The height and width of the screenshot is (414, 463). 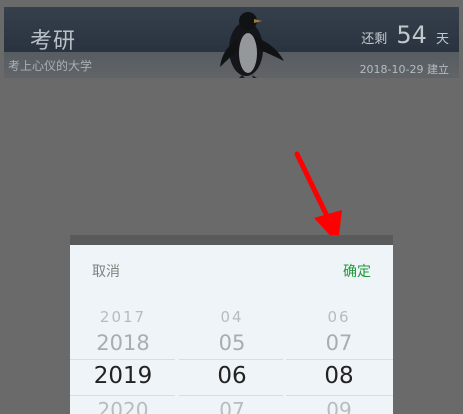 What do you see at coordinates (123, 376) in the screenshot?
I see `year-selected: 2019` at bounding box center [123, 376].